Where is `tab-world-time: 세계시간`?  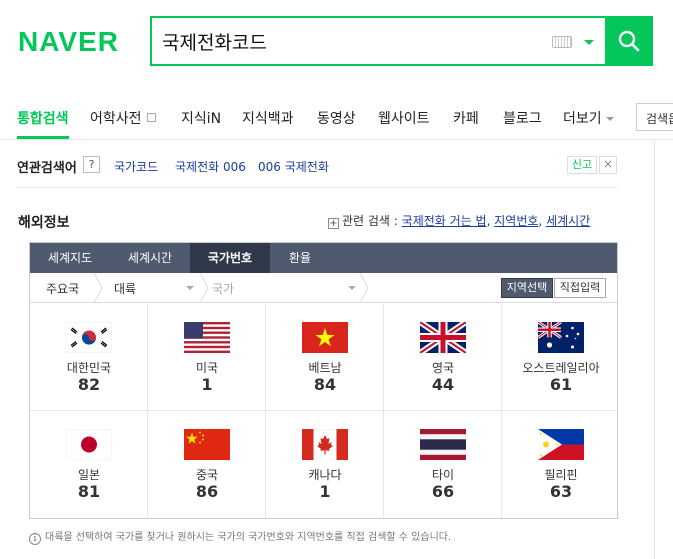 tab-world-time: 세계시간 is located at coordinates (150, 258).